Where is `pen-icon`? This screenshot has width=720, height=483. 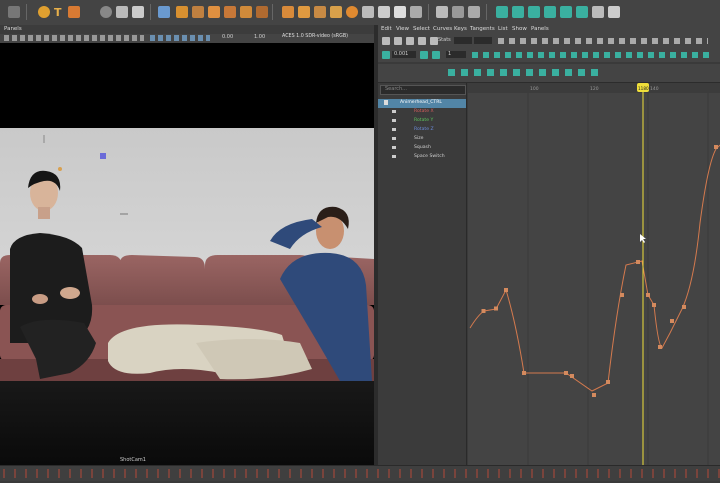
pen-icon is located at coordinates (442, 12).